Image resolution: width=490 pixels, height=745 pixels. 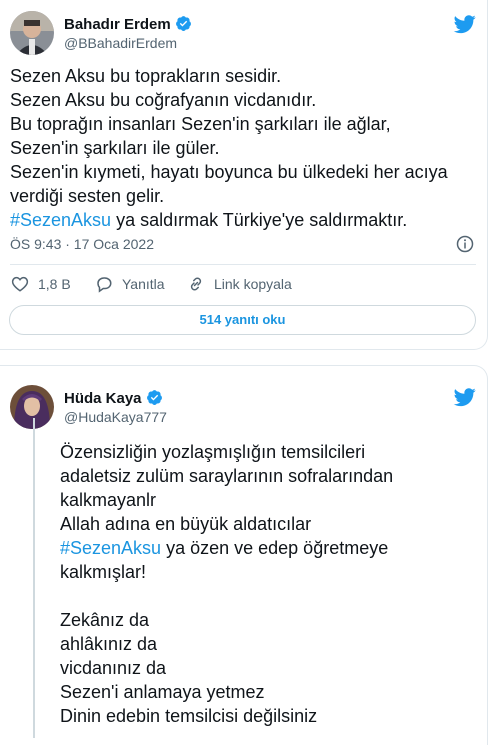 What do you see at coordinates (108, 500) in the screenshot?
I see `tweet-line: kalkmayanlr` at bounding box center [108, 500].